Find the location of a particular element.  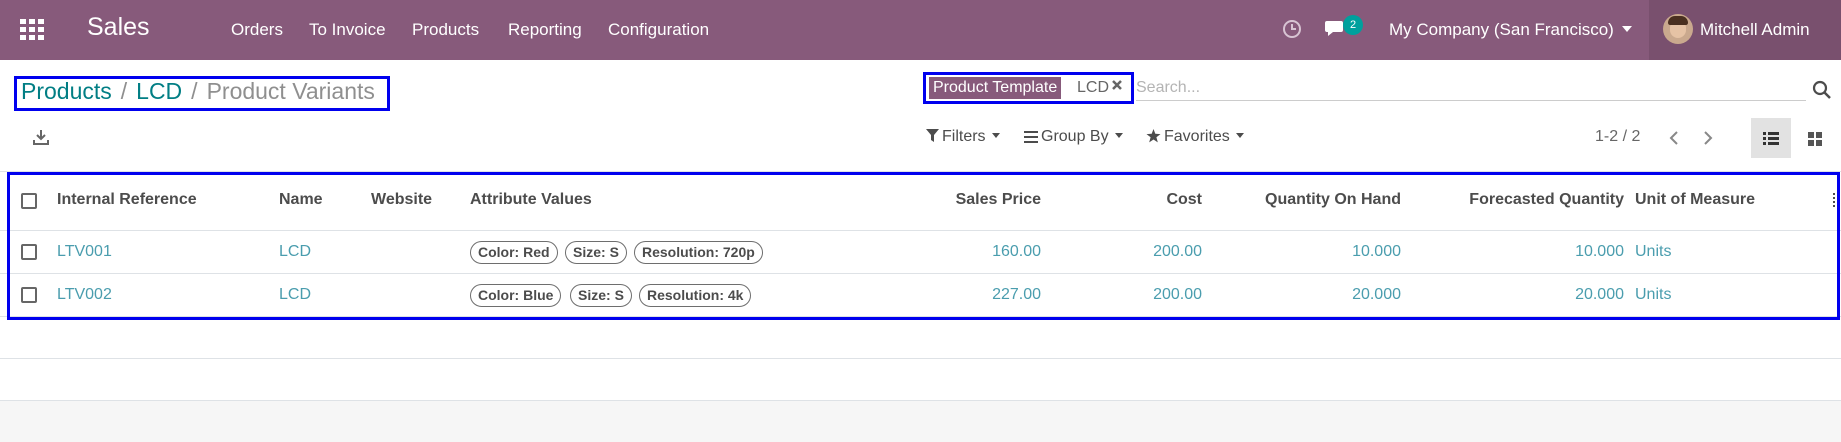

chevron-down-icon is located at coordinates (1626, 29).